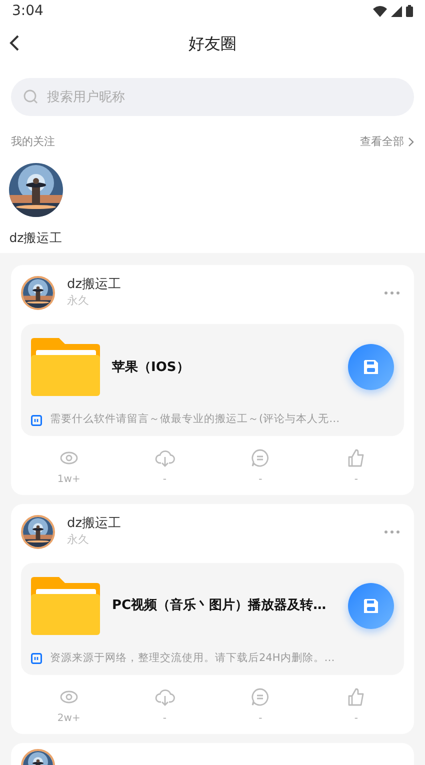 This screenshot has height=765, width=425. I want to click on status-time: 3:04, so click(28, 11).